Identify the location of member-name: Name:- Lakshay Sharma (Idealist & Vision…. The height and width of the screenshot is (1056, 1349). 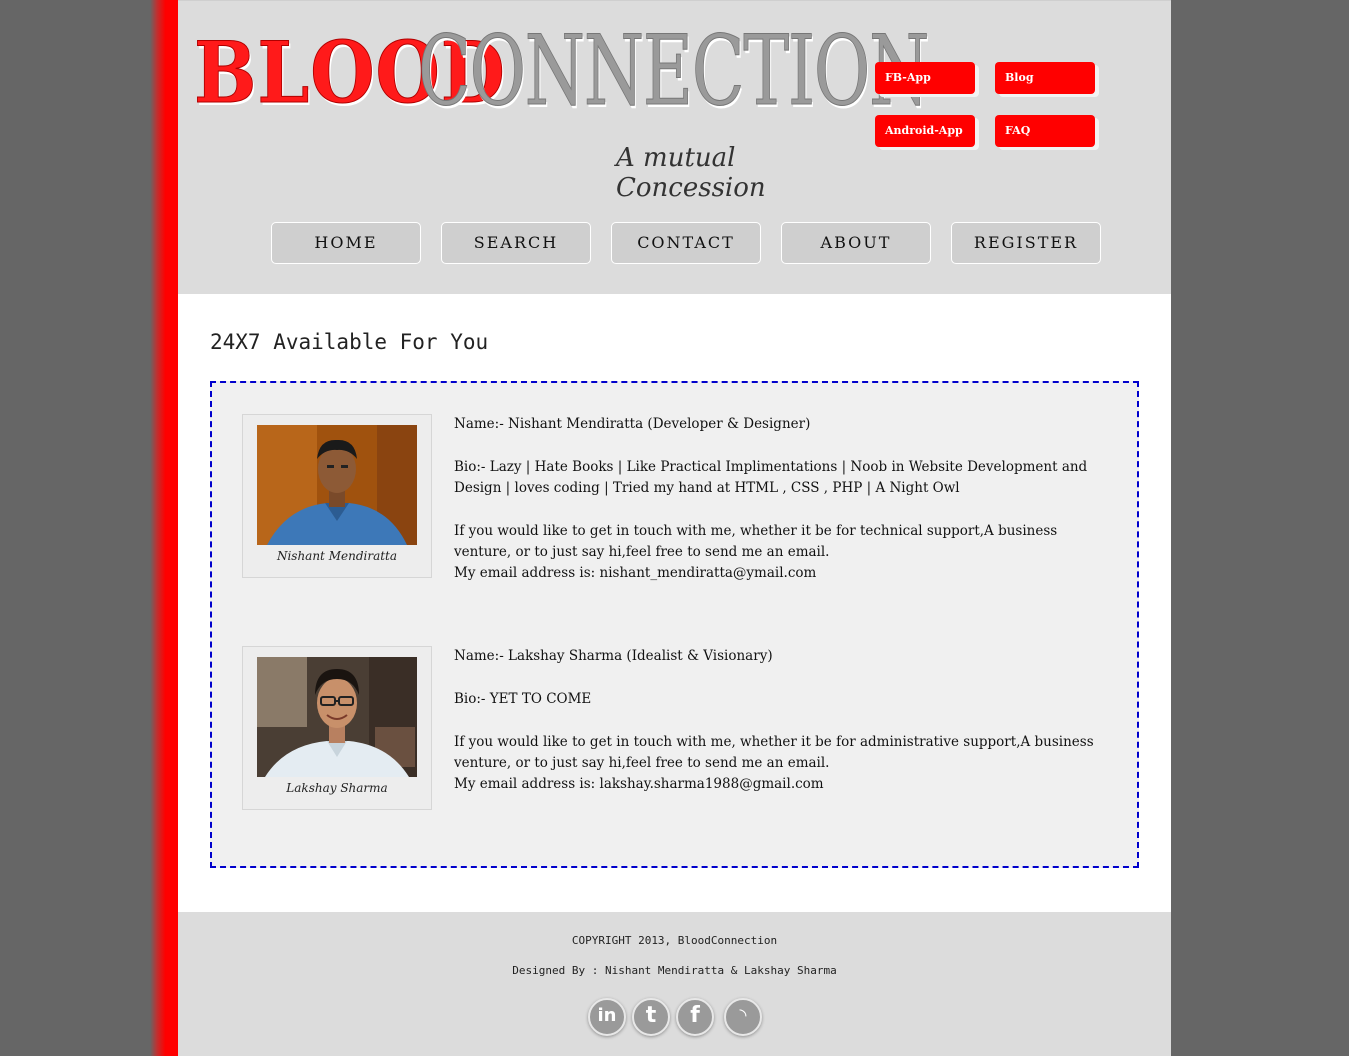
(613, 656).